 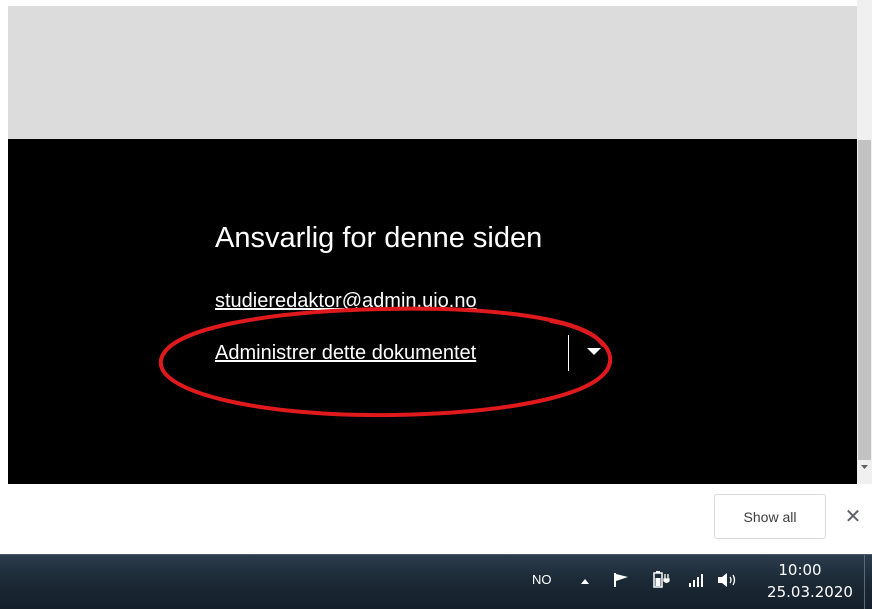 I want to click on show-all-button: Show all, so click(x=770, y=516).